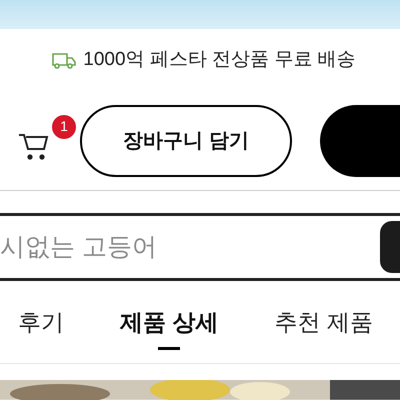 This screenshot has width=400, height=400. Describe the element at coordinates (219, 60) in the screenshot. I see `free-shipping-text: 1000억 페스타 전상품 무료 배송` at that location.